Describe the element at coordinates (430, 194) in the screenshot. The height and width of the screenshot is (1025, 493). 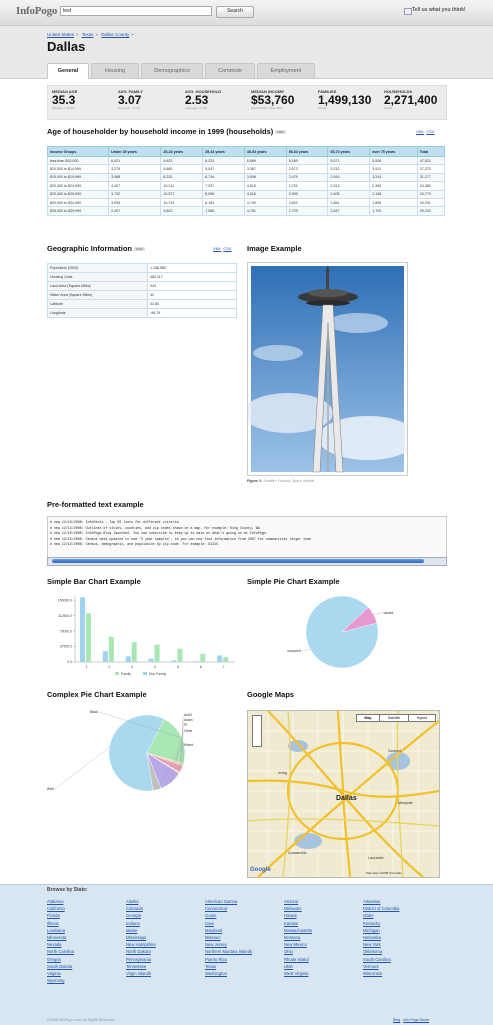
I see `table-cell: 34,779` at that location.